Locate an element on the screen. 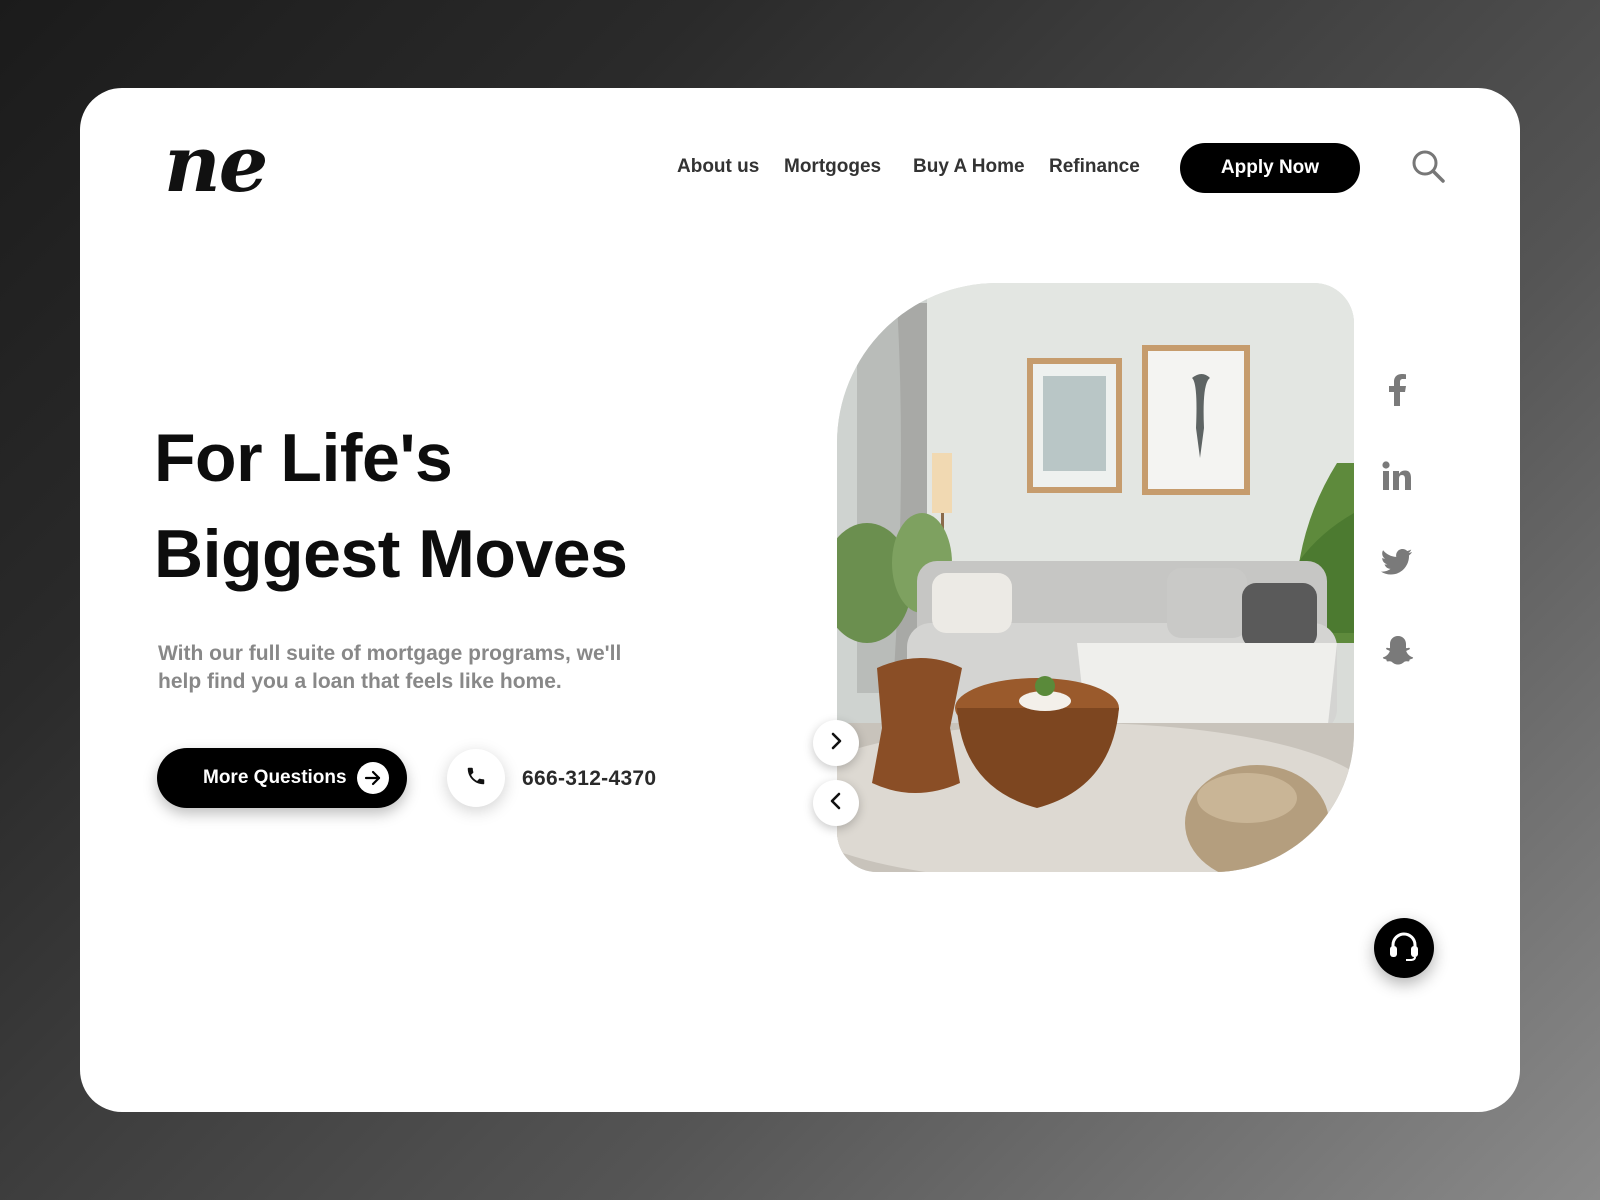  arrow-right-icon is located at coordinates (373, 778).